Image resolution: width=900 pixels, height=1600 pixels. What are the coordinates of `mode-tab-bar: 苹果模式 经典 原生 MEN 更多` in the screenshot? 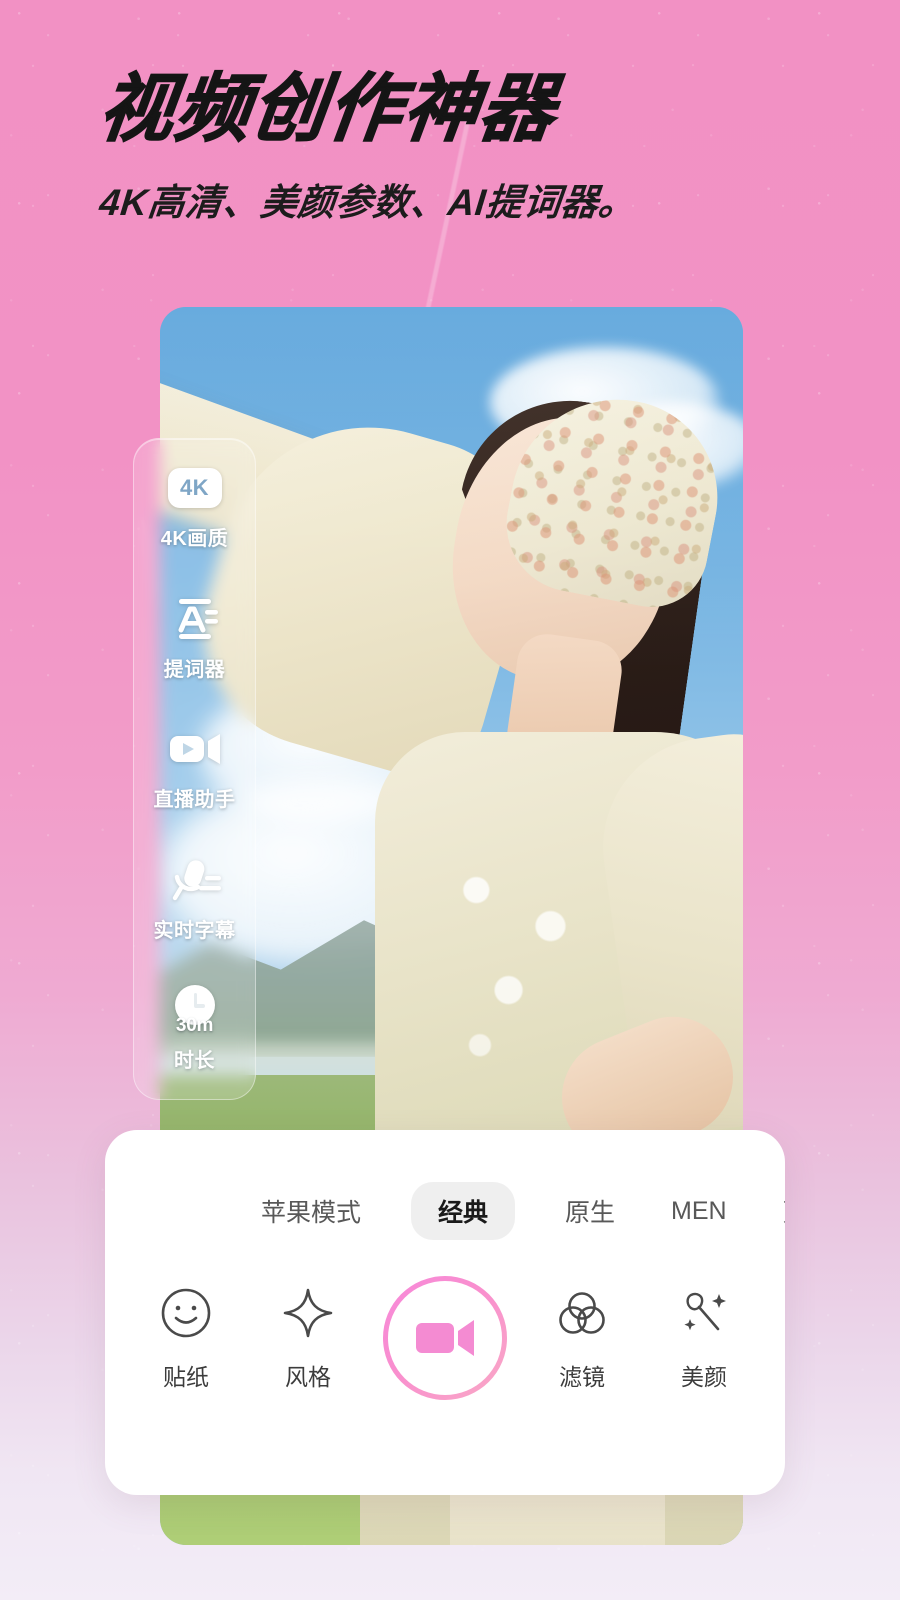 It's located at (445, 1185).